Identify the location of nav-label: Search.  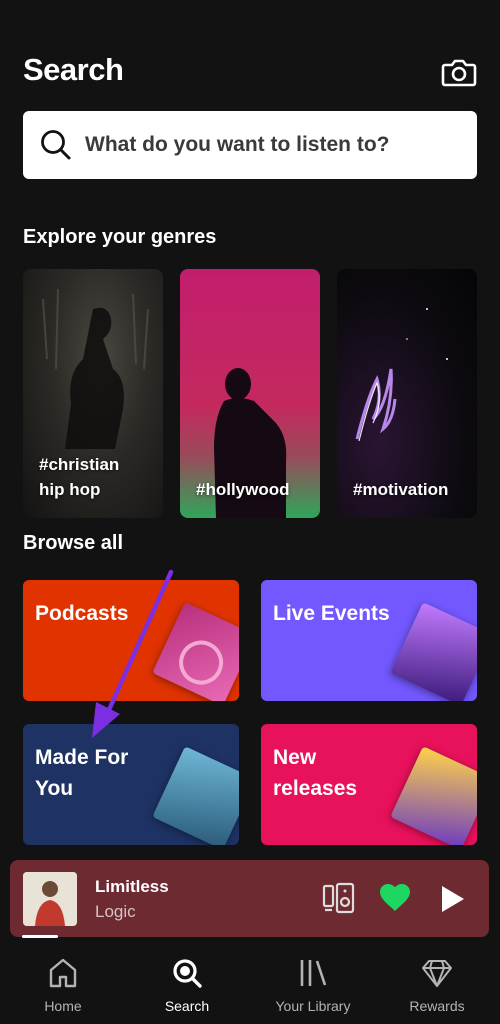
(187, 1006).